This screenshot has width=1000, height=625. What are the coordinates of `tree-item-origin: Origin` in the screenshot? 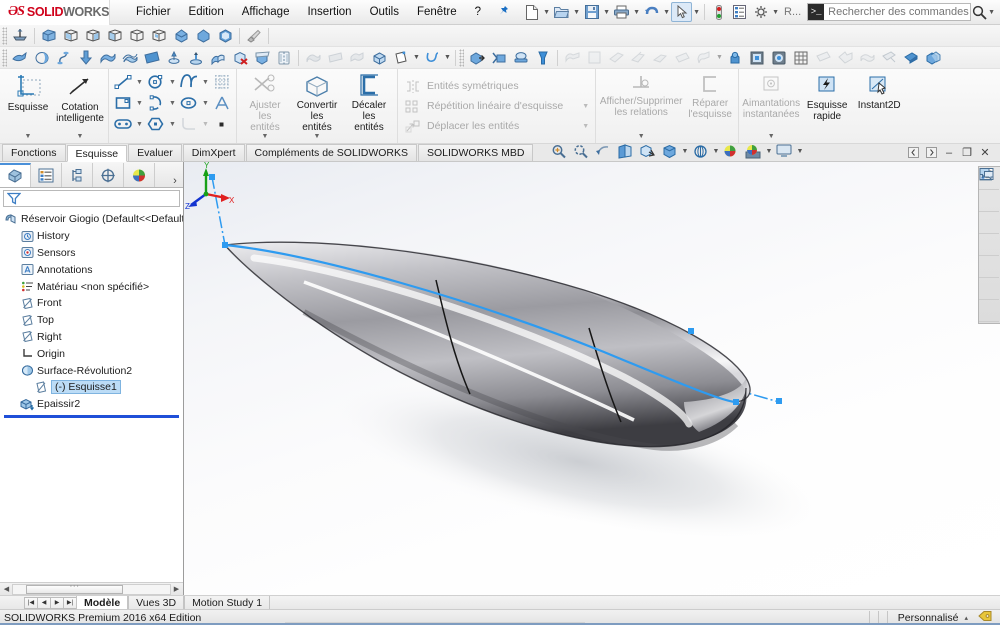 It's located at (92, 353).